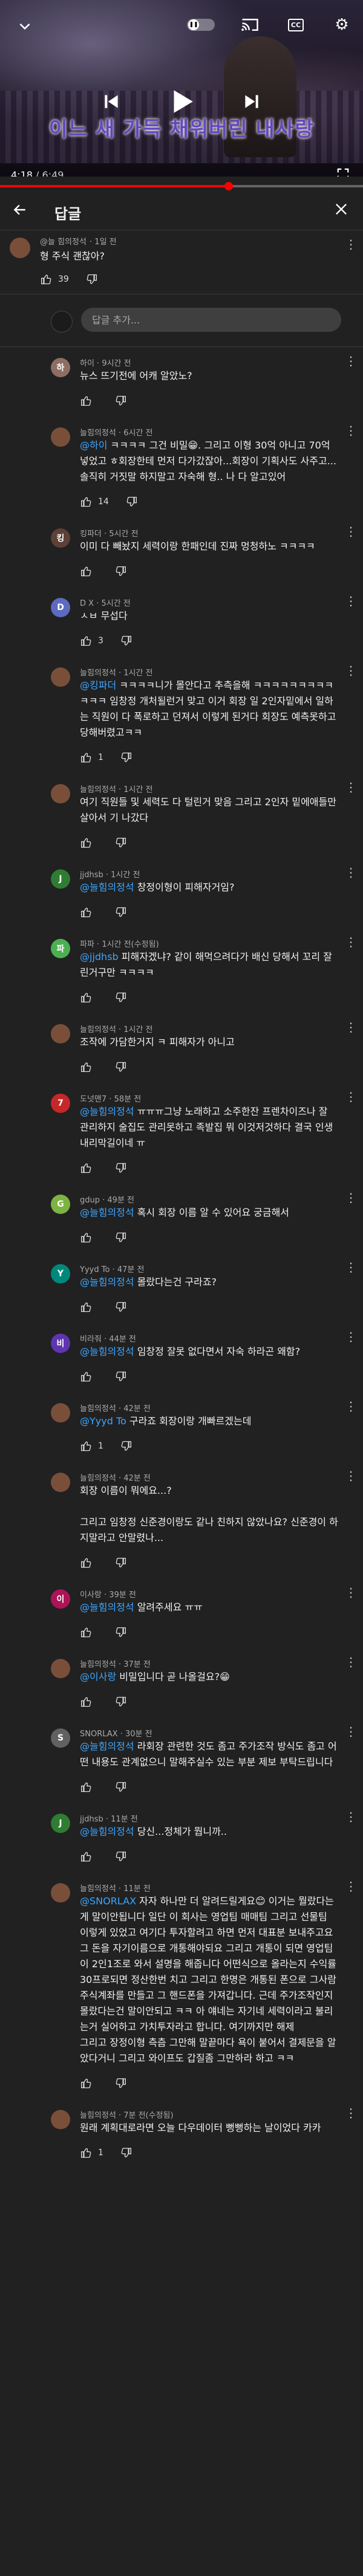 This screenshot has width=363, height=2576. Describe the element at coordinates (343, 172) in the screenshot. I see `fullscreen-icon` at that location.